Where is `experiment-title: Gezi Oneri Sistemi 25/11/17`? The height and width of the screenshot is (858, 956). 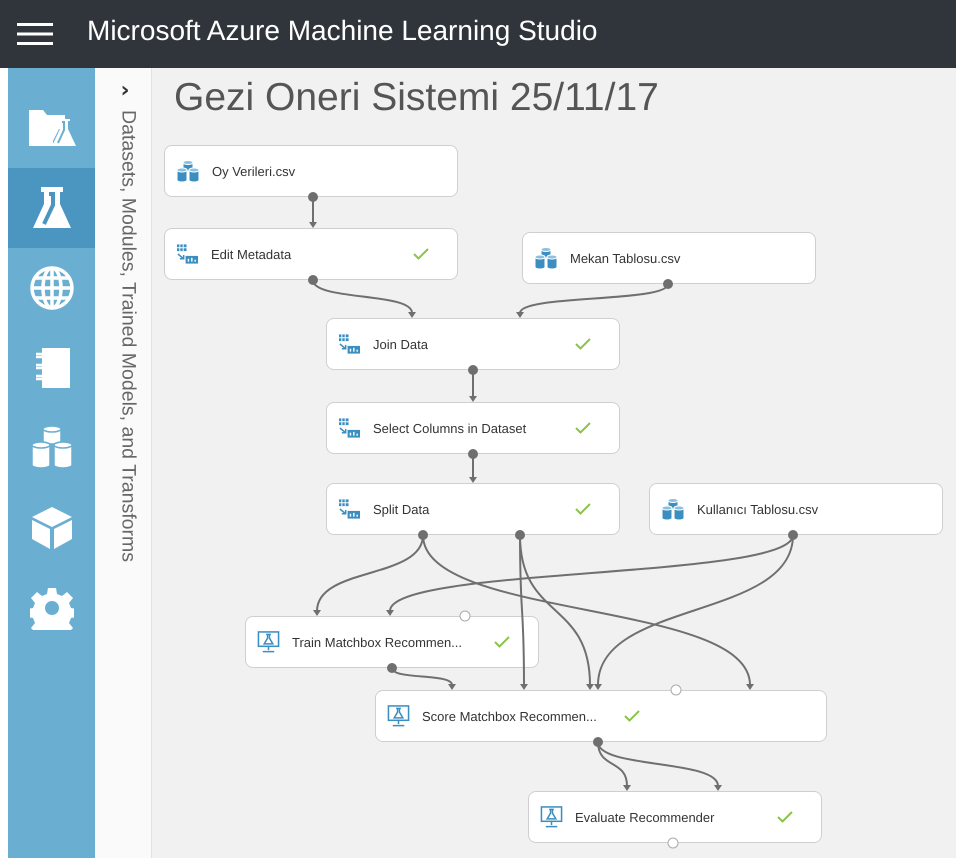 experiment-title: Gezi Oneri Sistemi 25/11/17 is located at coordinates (416, 98).